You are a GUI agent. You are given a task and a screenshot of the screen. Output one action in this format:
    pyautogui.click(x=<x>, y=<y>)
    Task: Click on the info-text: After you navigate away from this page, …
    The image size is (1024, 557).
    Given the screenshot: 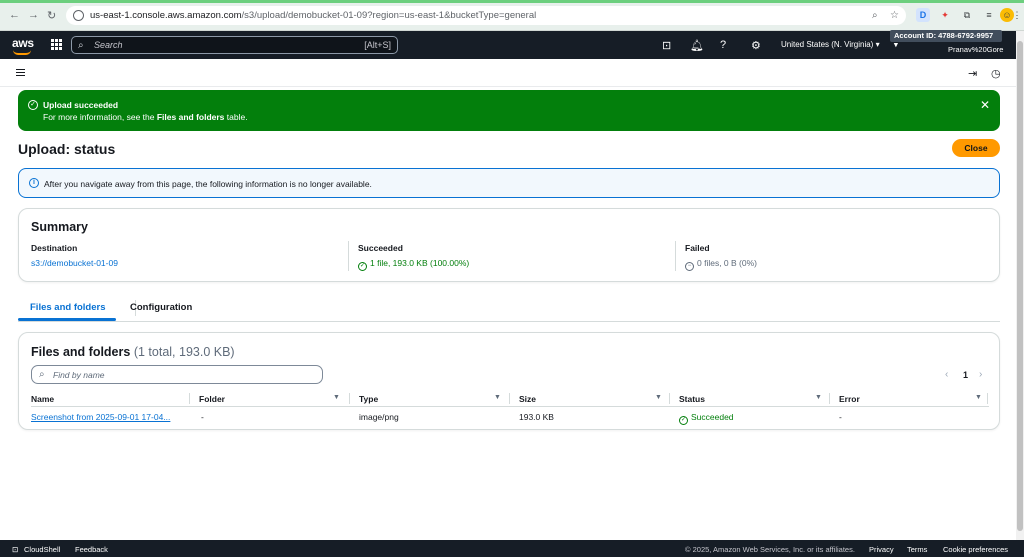 What is the action you would take?
    pyautogui.click(x=208, y=184)
    